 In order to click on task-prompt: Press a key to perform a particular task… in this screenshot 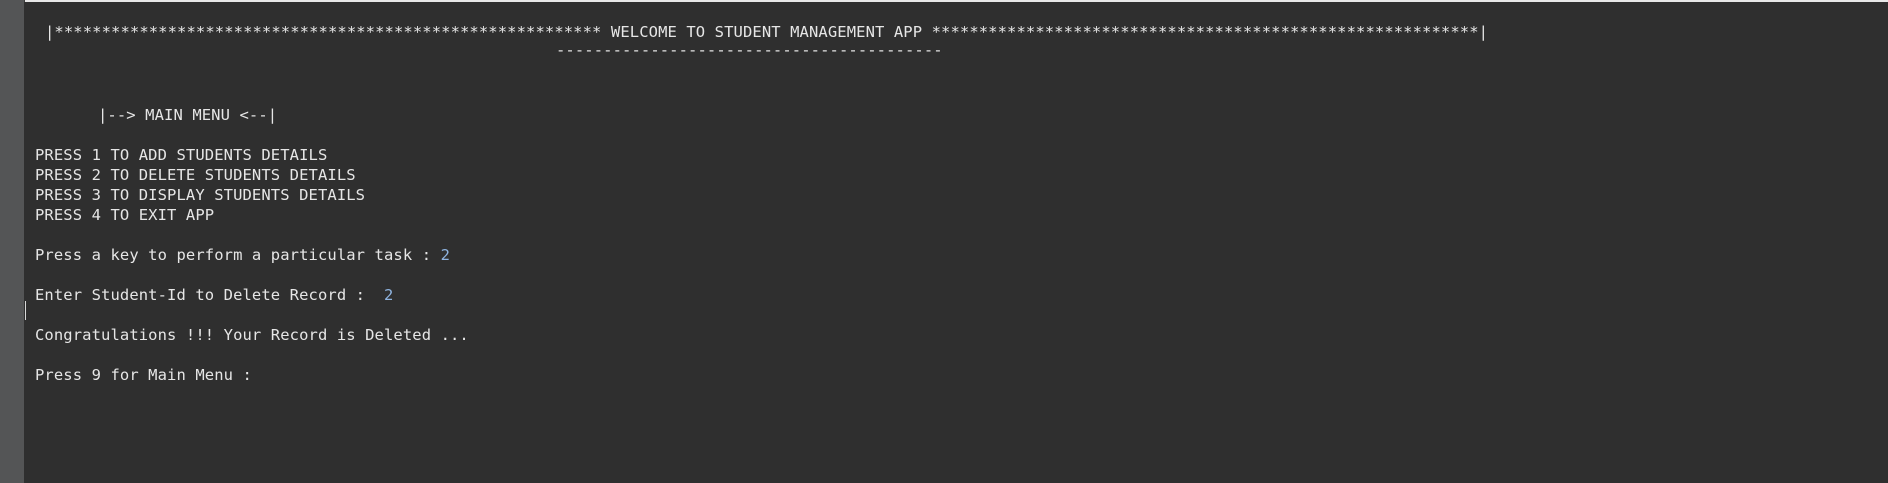, I will do `click(238, 255)`.